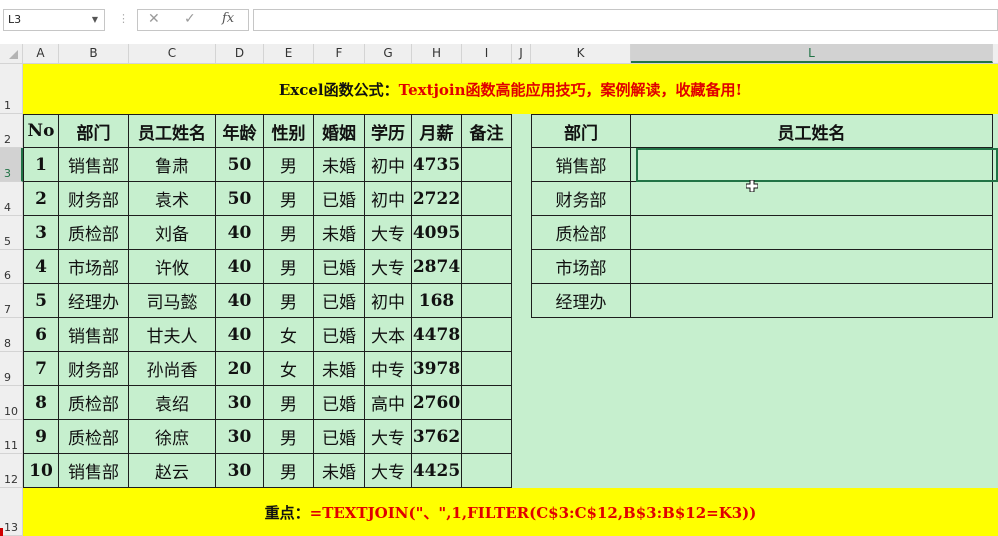  What do you see at coordinates (437, 267) in the screenshot?
I see `table-cell: 2874` at bounding box center [437, 267].